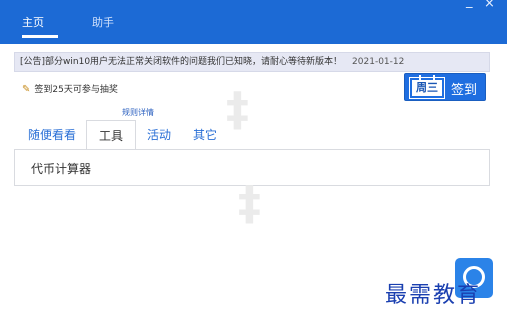  Describe the element at coordinates (159, 135) in the screenshot. I see `subtab-events: 活动` at that location.